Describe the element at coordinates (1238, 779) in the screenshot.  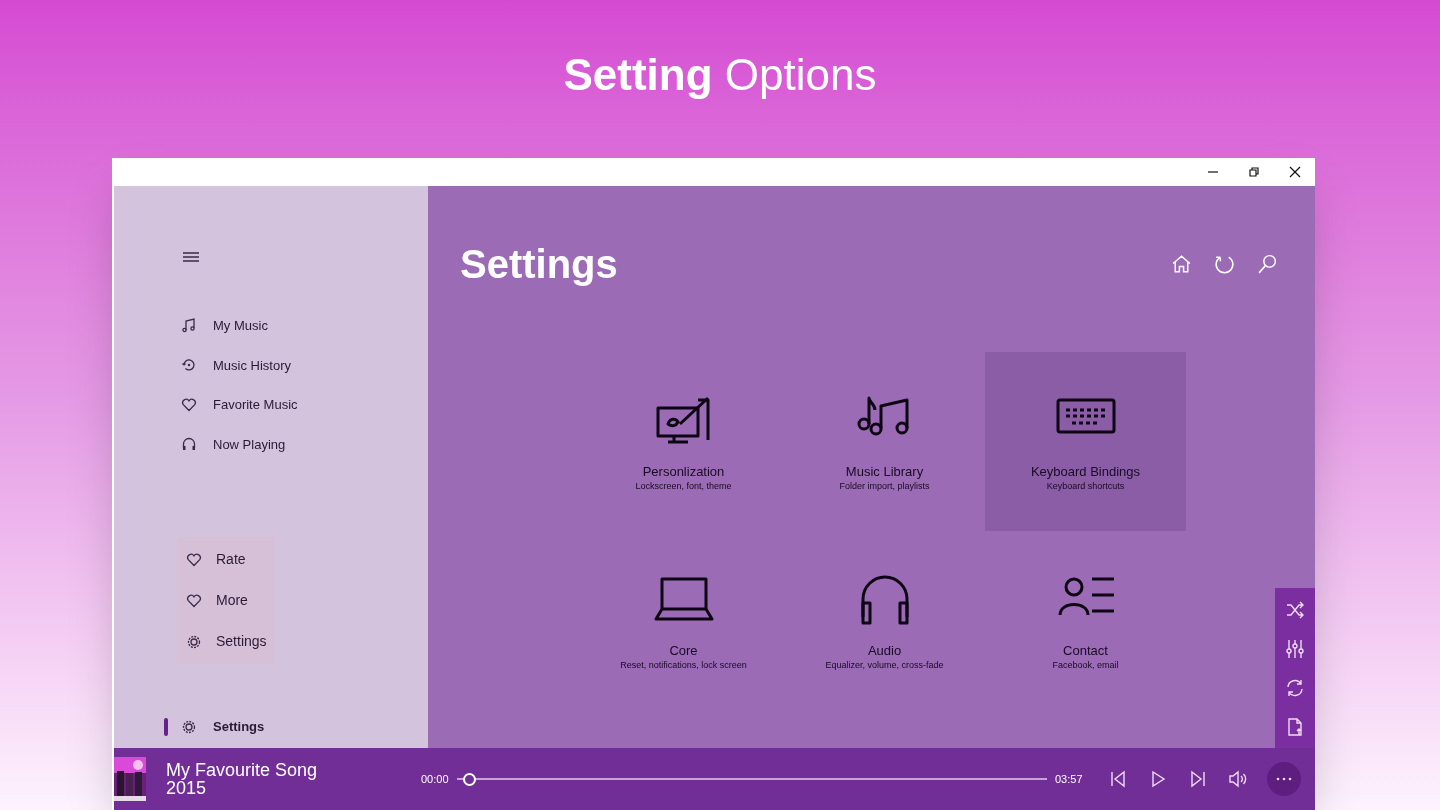
I see `volume-icon` at that location.